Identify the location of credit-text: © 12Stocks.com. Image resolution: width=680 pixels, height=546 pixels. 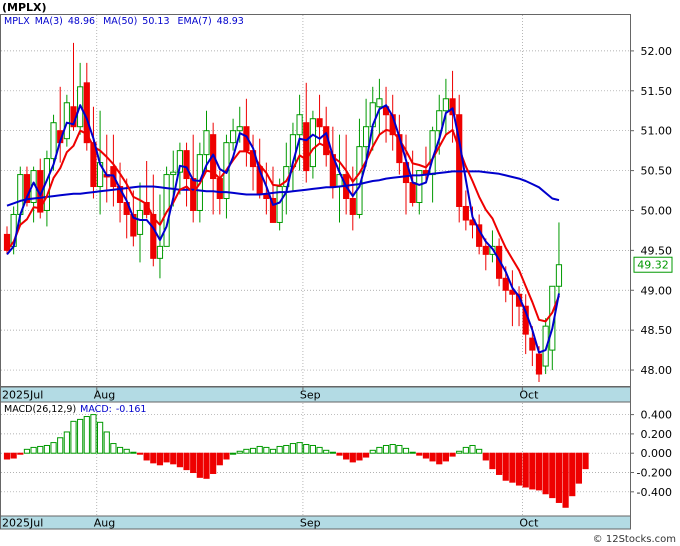
(634, 539).